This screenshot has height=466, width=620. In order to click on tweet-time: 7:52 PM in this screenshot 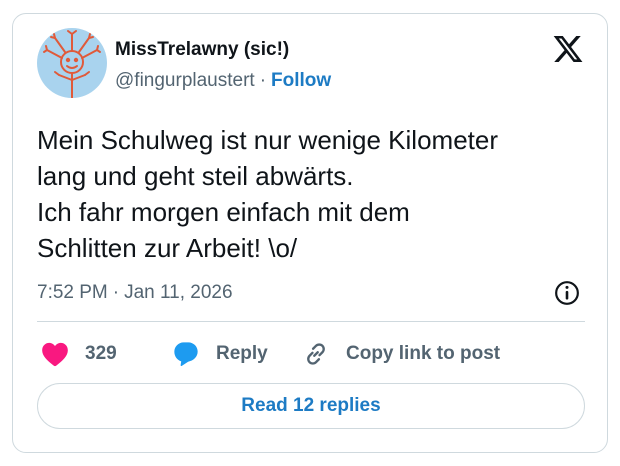, I will do `click(72, 292)`.